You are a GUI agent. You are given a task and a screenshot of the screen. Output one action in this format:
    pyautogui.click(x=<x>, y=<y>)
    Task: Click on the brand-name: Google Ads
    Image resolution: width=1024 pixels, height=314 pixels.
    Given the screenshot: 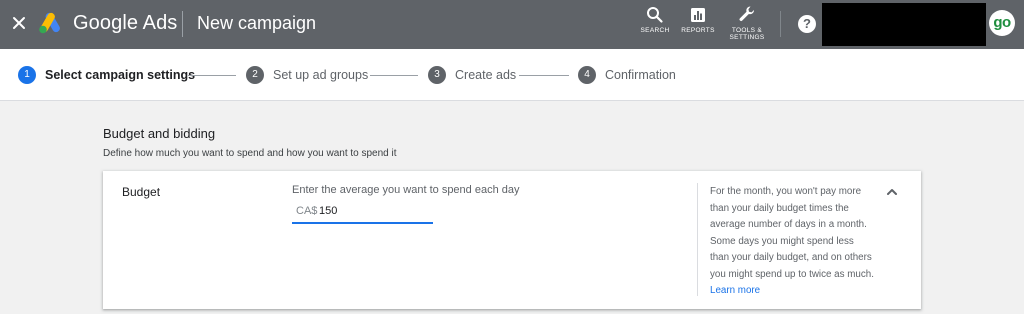 What is the action you would take?
    pyautogui.click(x=125, y=23)
    